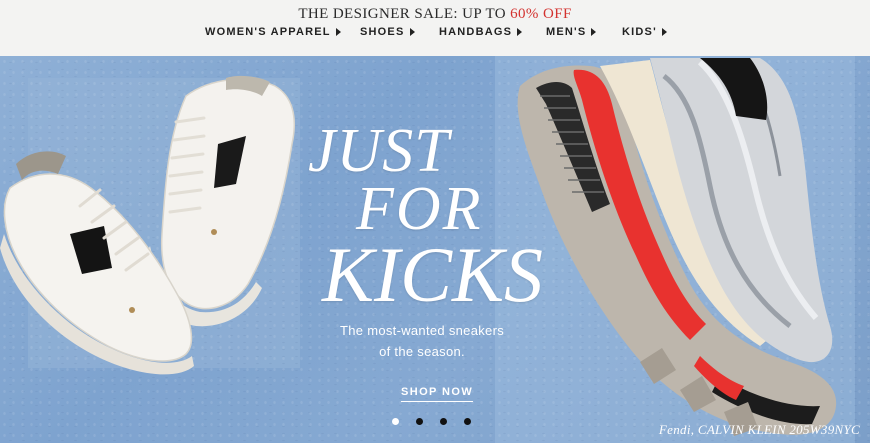  Describe the element at coordinates (433, 274) in the screenshot. I see `headline-line-3: KICKS` at that location.